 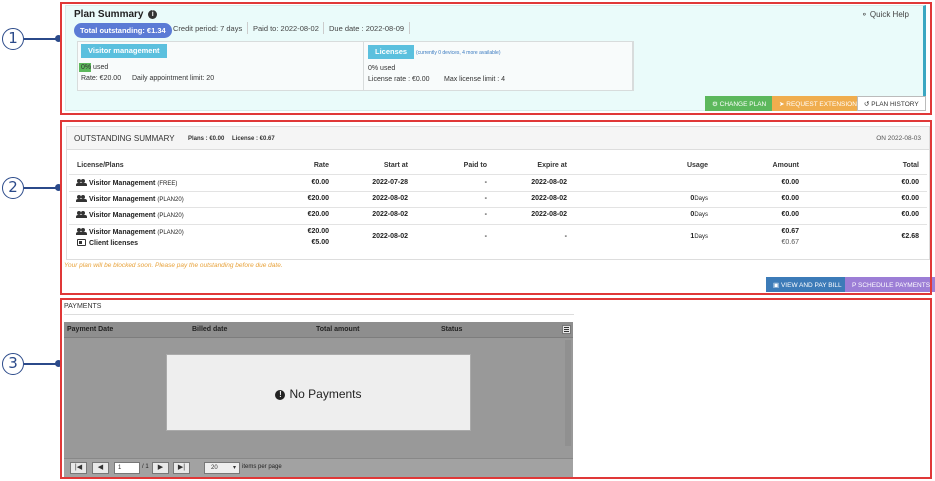 I want to click on callout-marker-3: 3, so click(x=13, y=364).